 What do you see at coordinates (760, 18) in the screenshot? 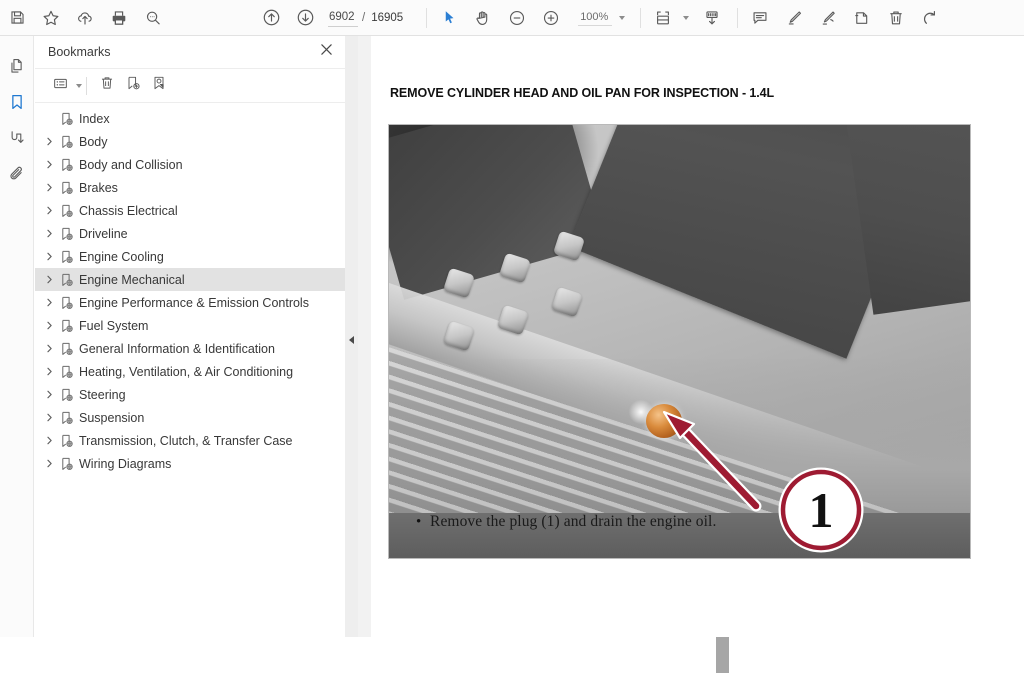
I see `comment-button` at bounding box center [760, 18].